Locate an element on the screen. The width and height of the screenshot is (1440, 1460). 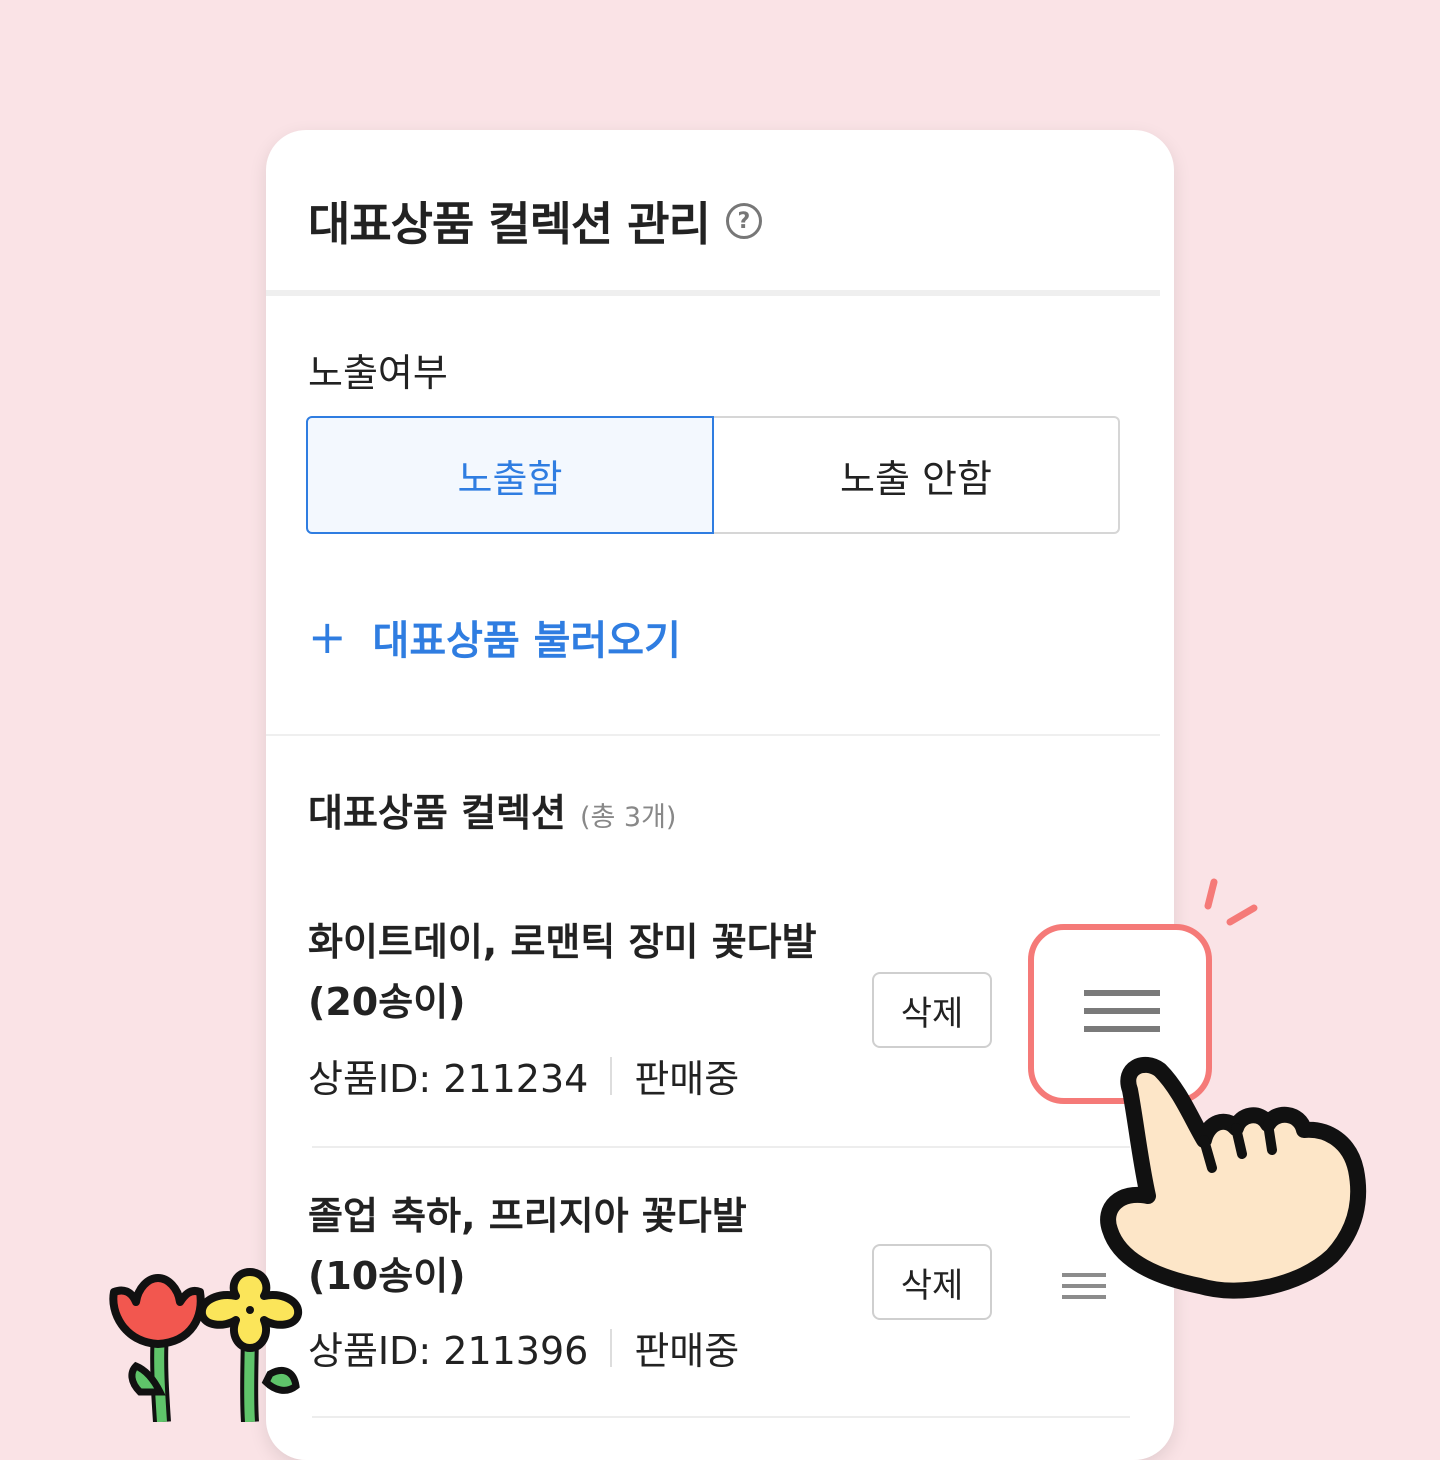
item-name-line: 졸업 축하, 프리지아 꽃다발 is located at coordinates (527, 1216).